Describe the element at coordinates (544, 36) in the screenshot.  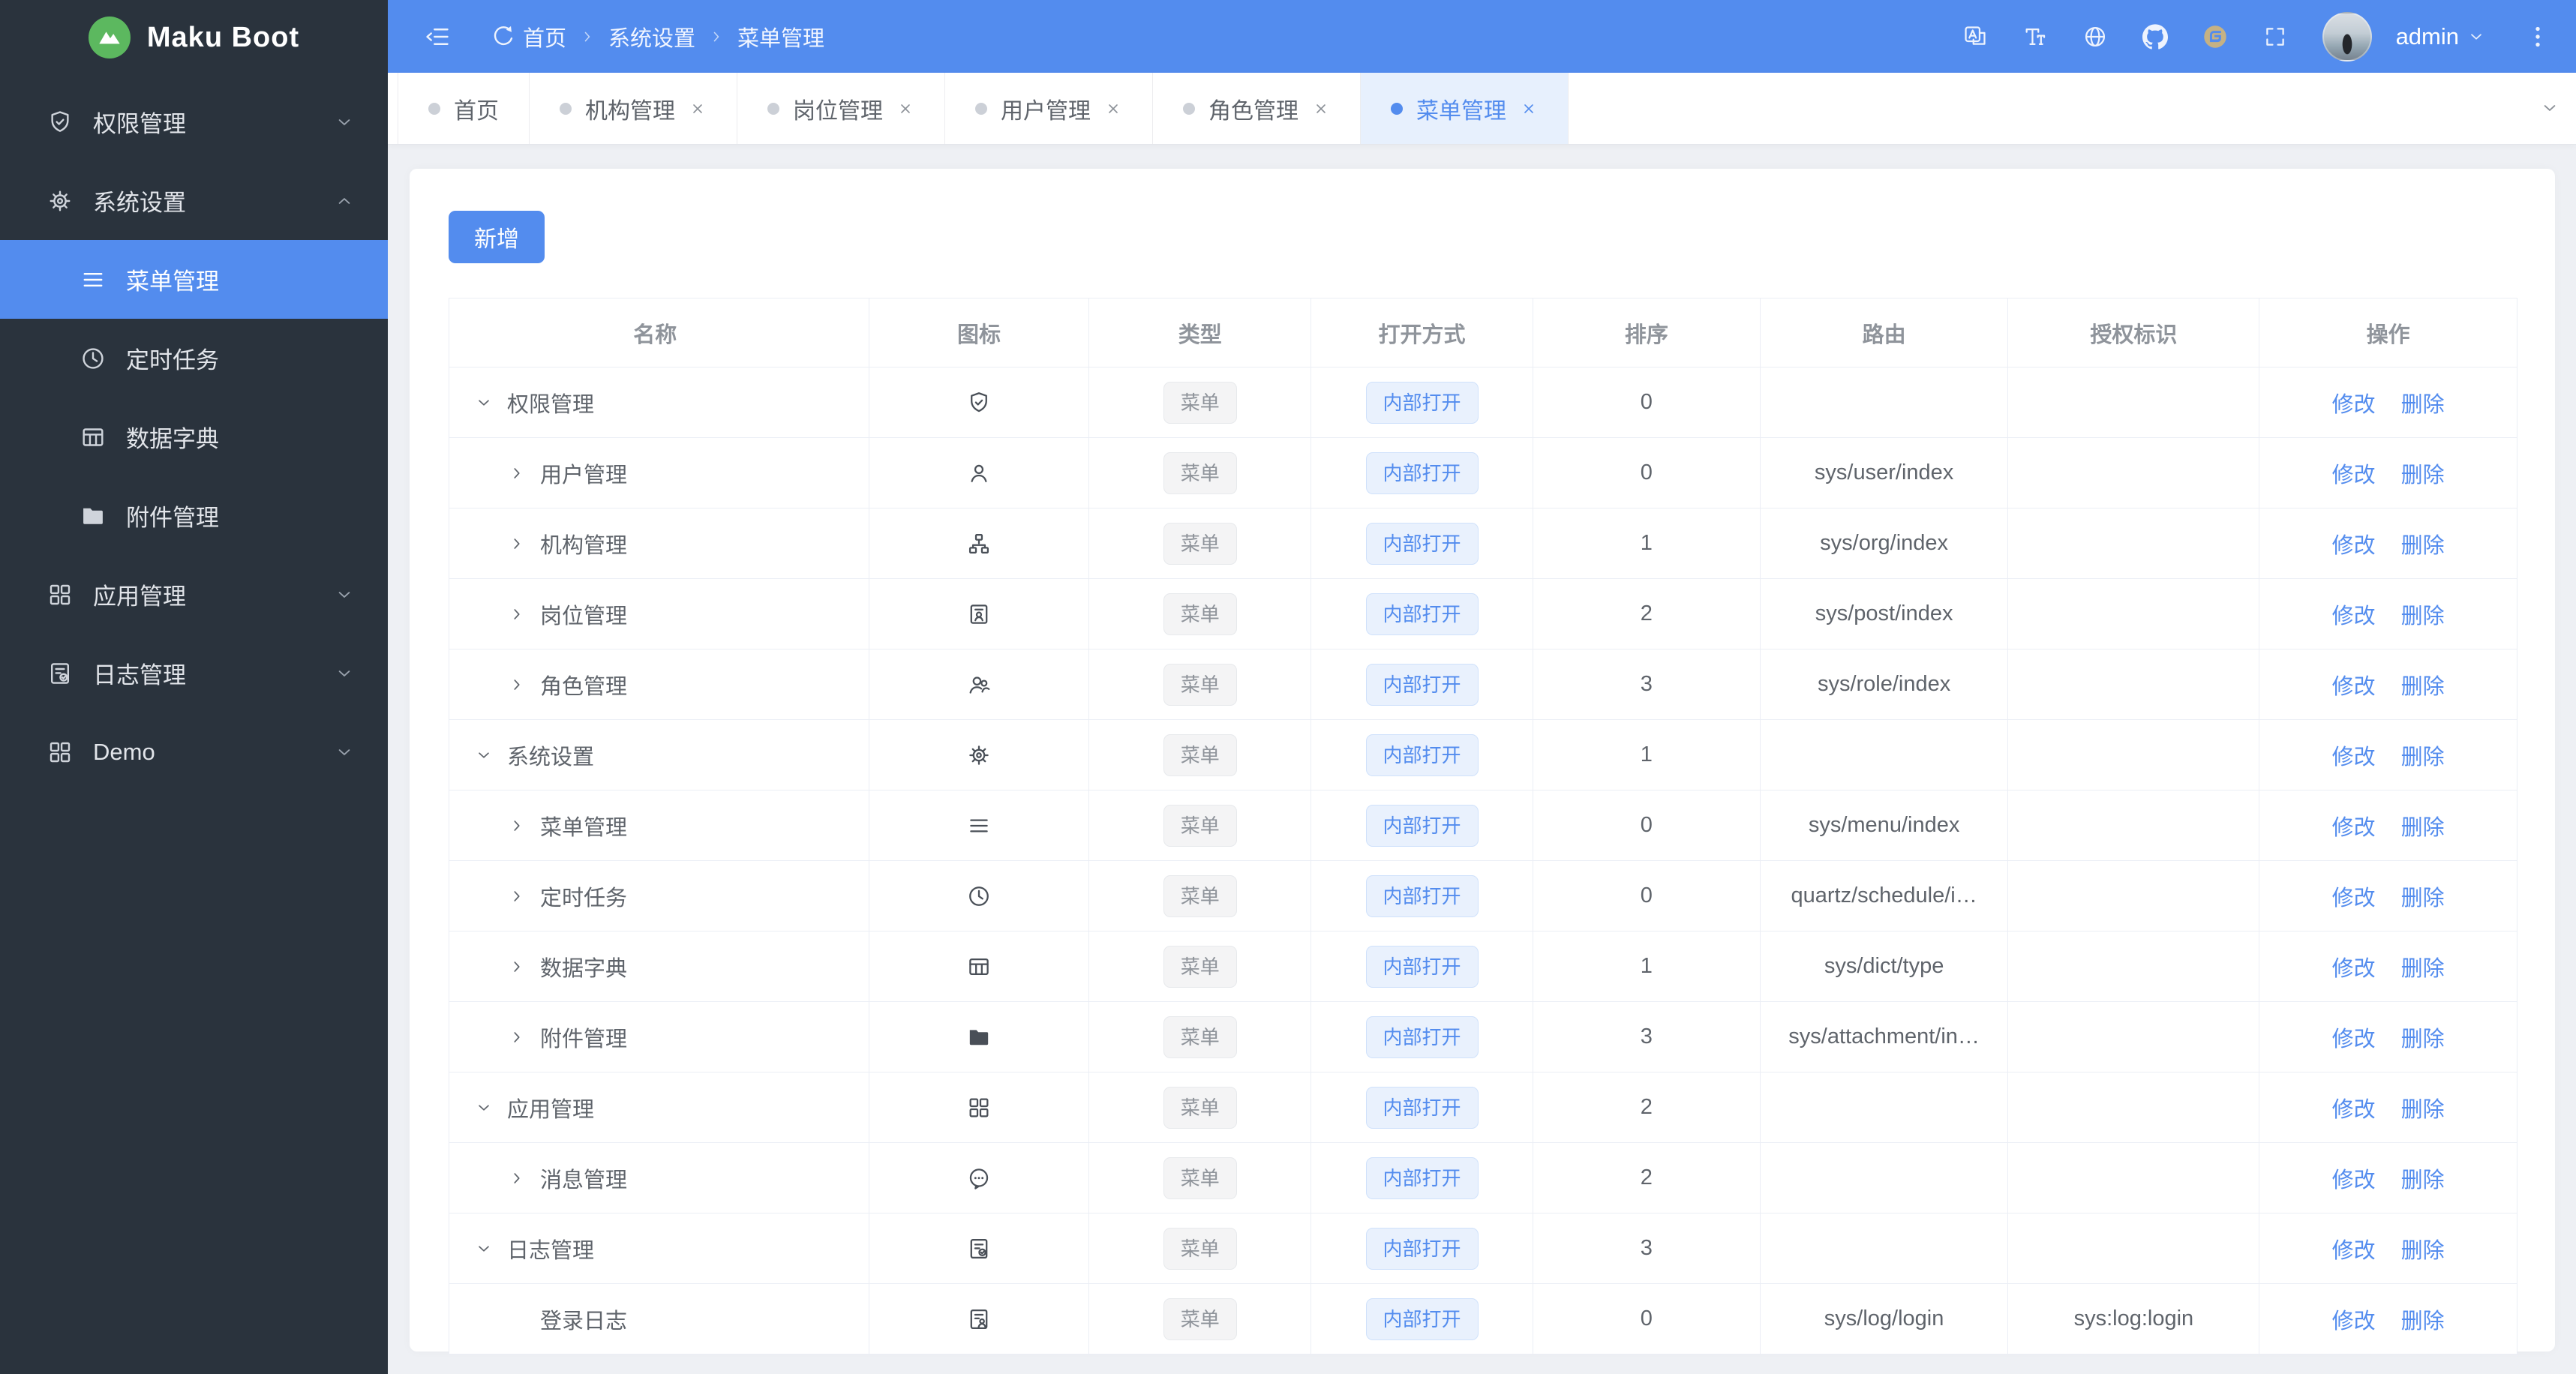
I see `breadcrumb-item: 首页` at that location.